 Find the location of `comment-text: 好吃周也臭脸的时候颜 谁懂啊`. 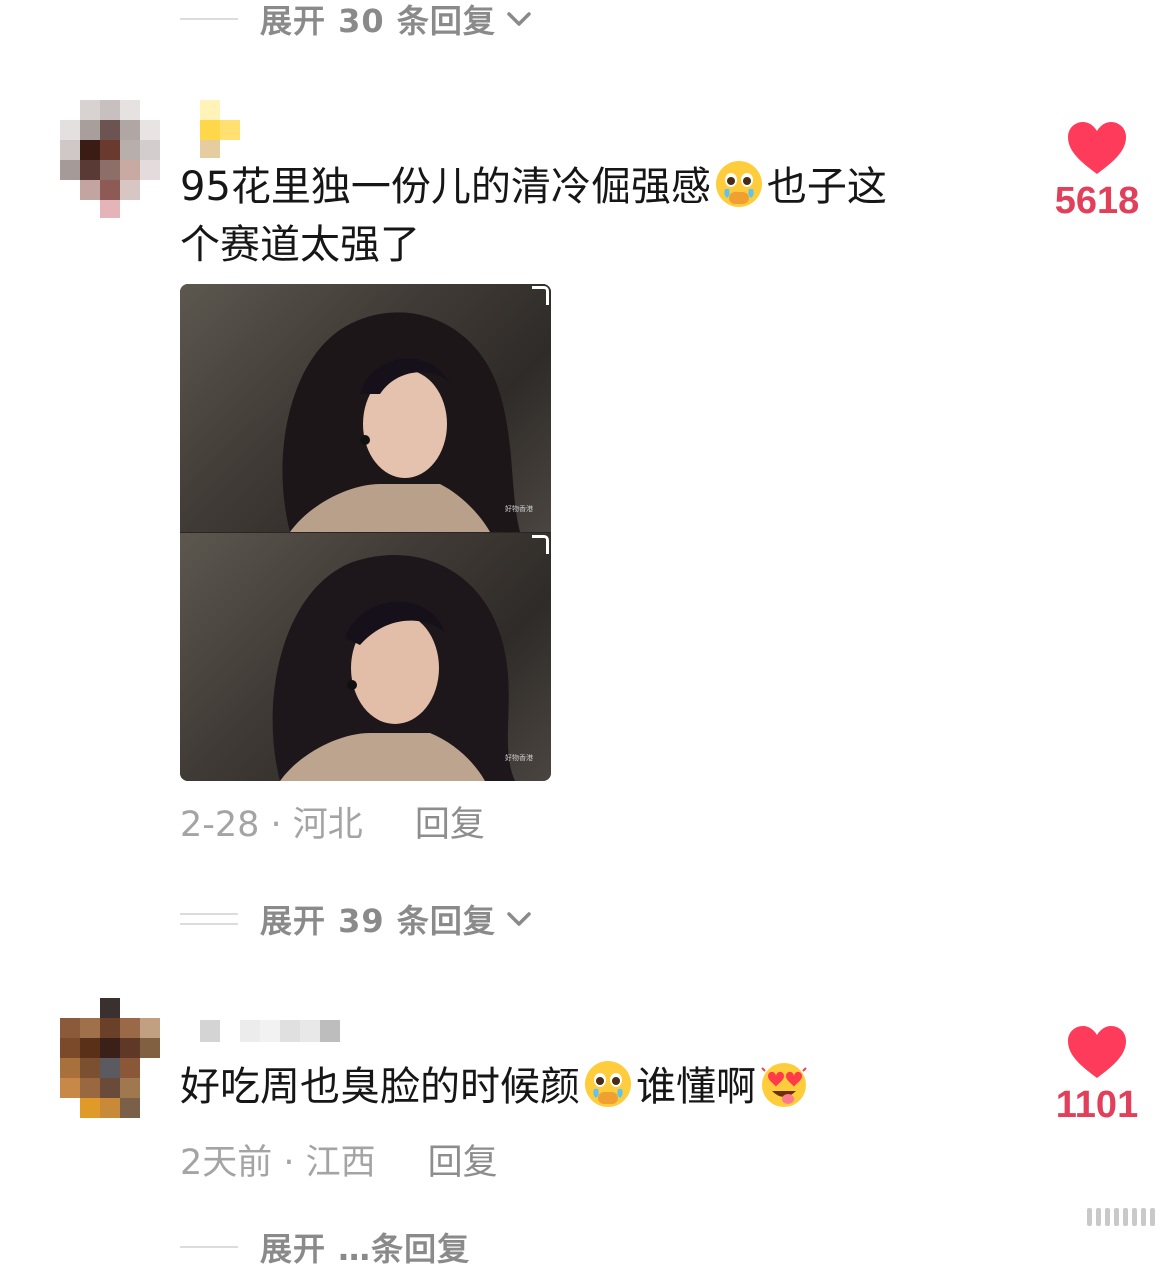

comment-text: 好吃周也臭脸的时候颜 谁懂啊 is located at coordinates (590, 1087).